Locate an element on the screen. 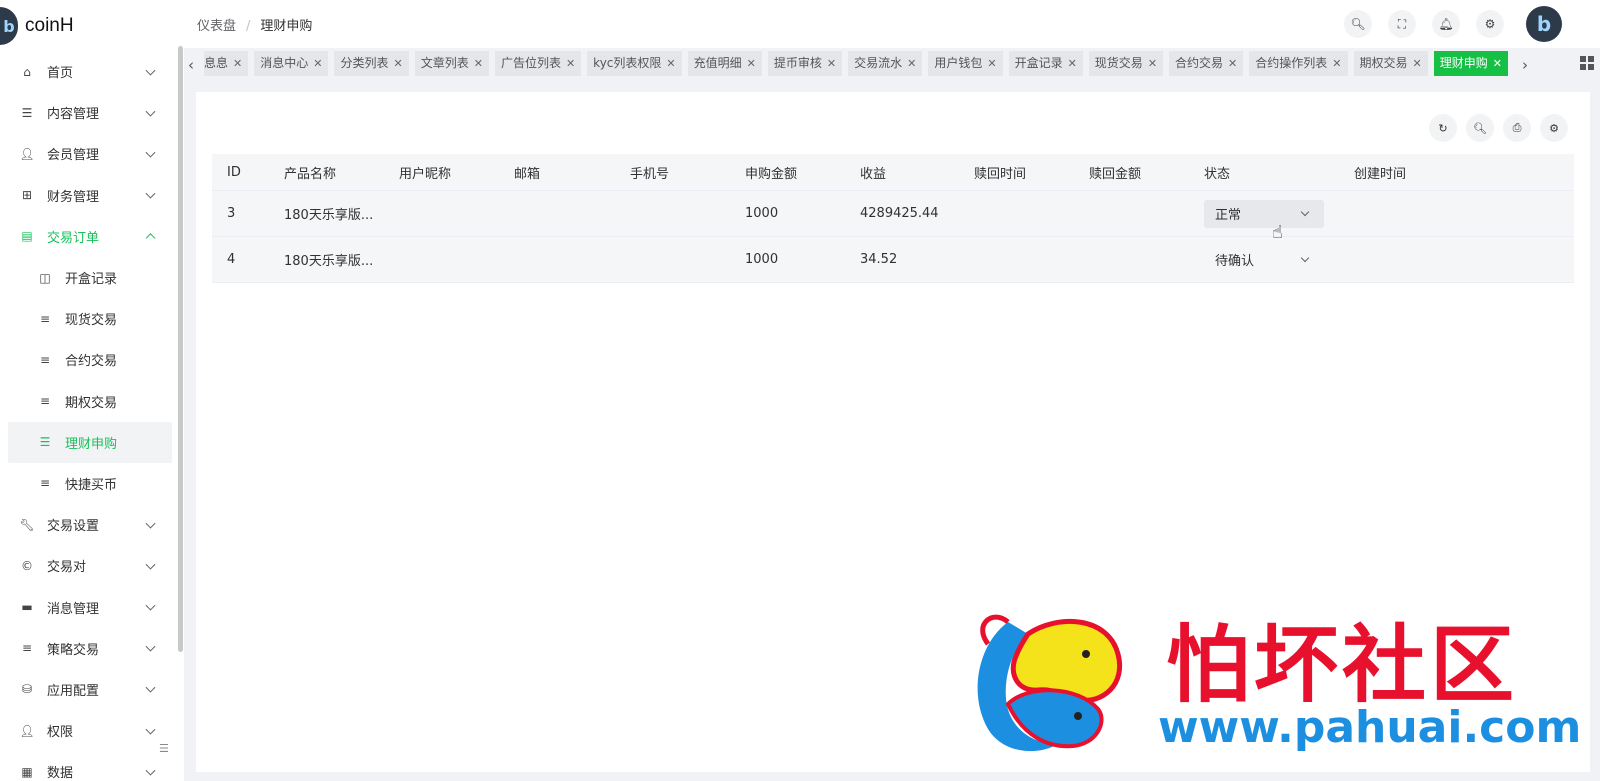 The image size is (1600, 781). tab: 广告位列表 ✕ is located at coordinates (538, 63).